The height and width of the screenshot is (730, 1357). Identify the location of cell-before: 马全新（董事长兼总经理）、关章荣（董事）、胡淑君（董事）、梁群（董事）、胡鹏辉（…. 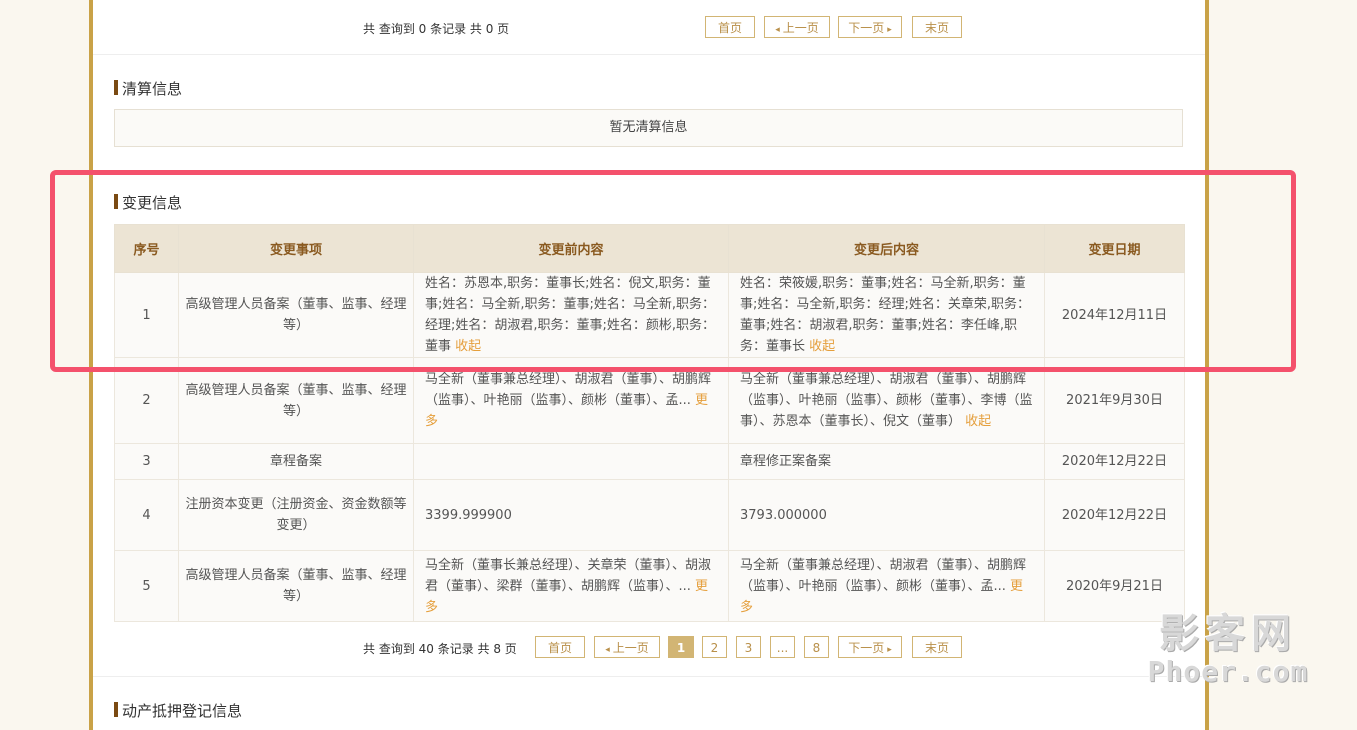
(571, 586).